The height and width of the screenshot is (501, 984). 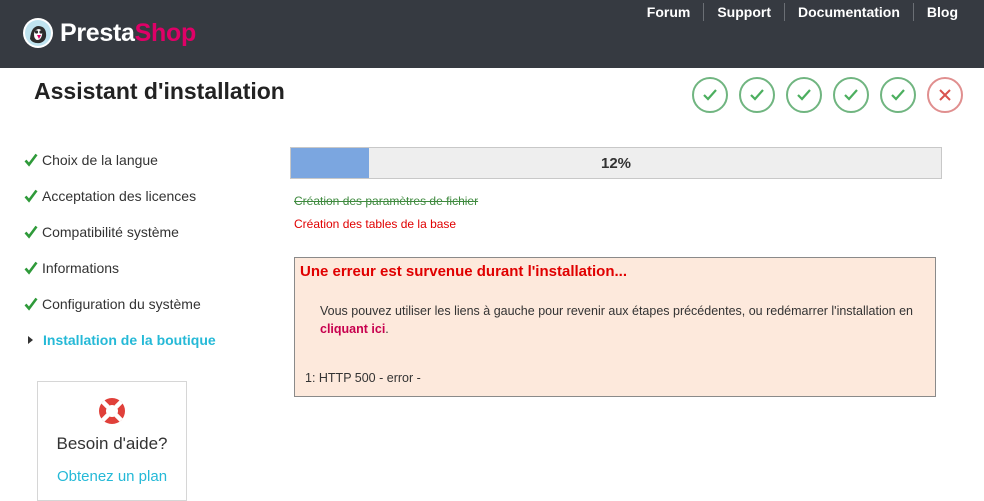 I want to click on nav-documentation-link: Documentation, so click(x=842, y=12).